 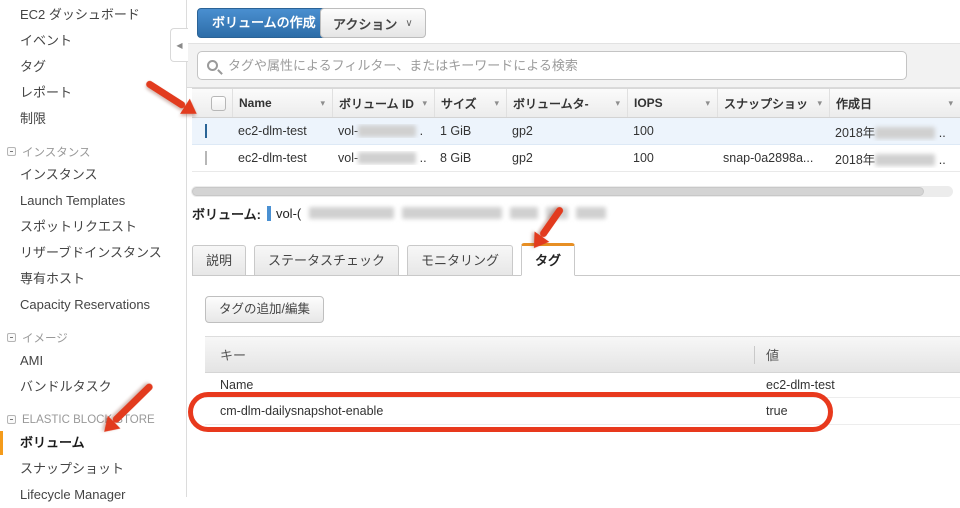 I want to click on column-header-snapshot: スナップショッ ▾, so click(x=773, y=103).